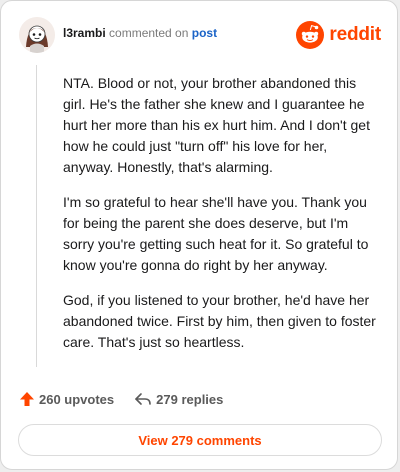 The height and width of the screenshot is (472, 400). I want to click on thread-line, so click(36, 216).